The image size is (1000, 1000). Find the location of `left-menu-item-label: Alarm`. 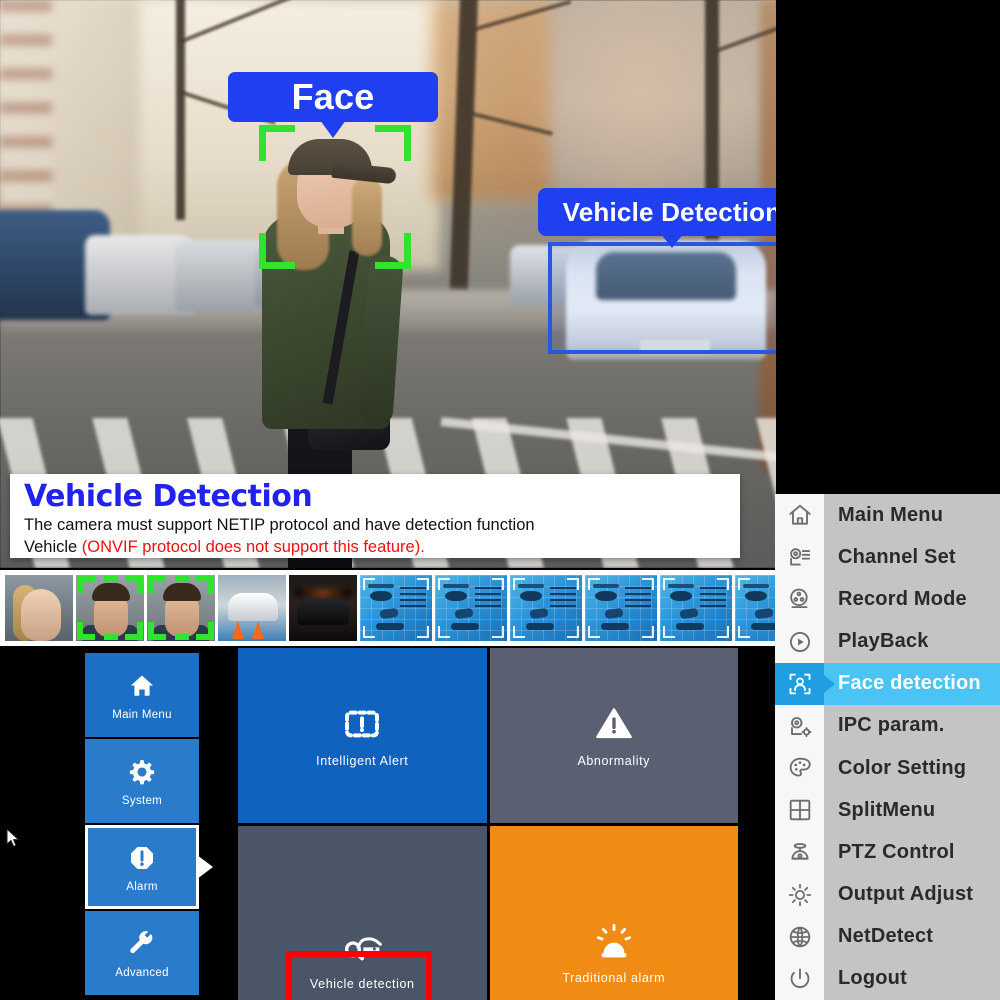

left-menu-item-label: Alarm is located at coordinates (142, 886).